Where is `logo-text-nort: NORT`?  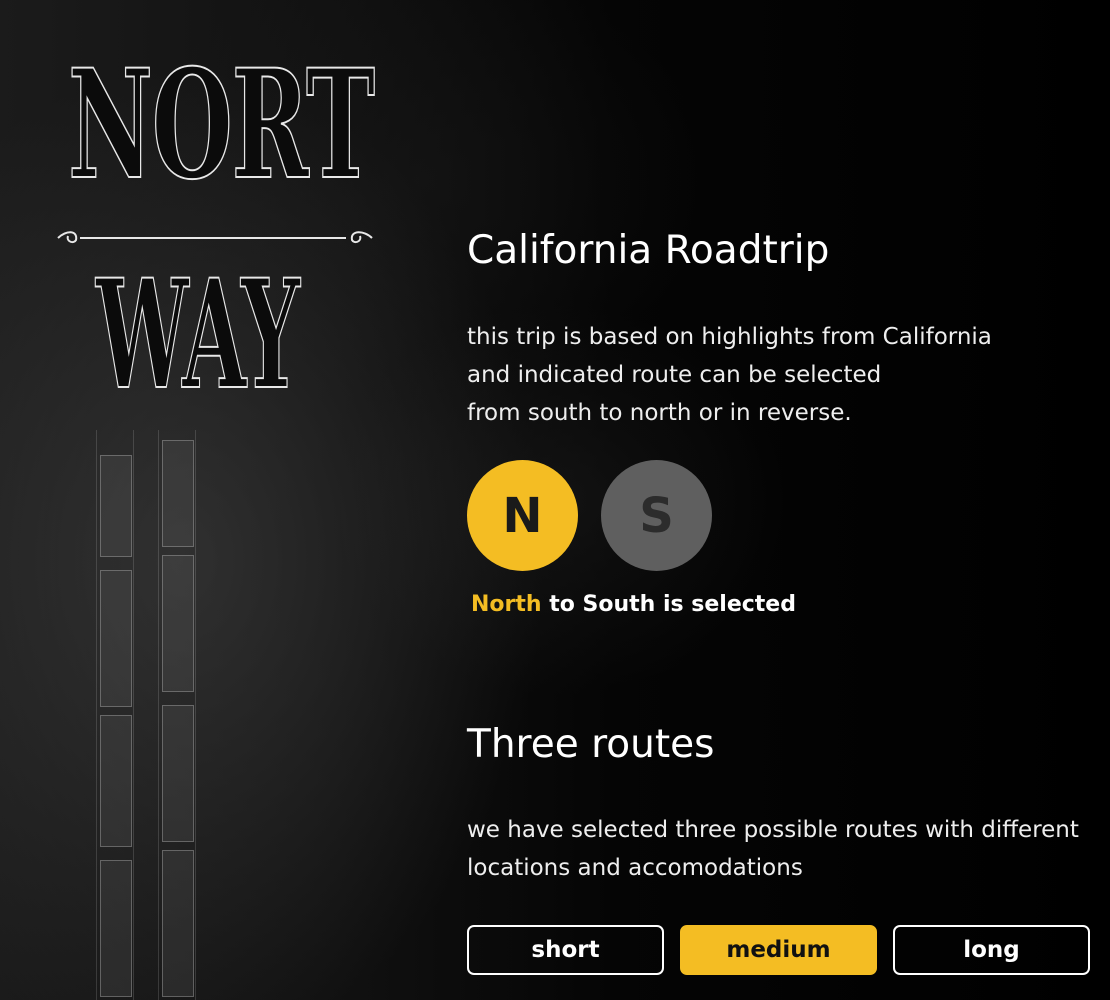 logo-text-nort: NORT is located at coordinates (221, 125).